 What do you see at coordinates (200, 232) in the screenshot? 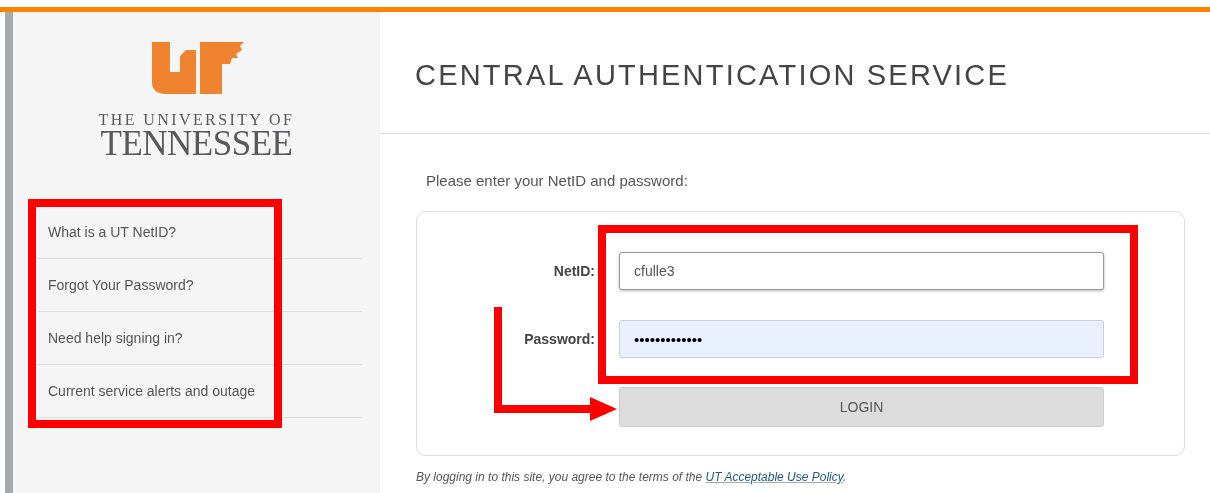
I see `help-link: What is a UT NetID?` at bounding box center [200, 232].